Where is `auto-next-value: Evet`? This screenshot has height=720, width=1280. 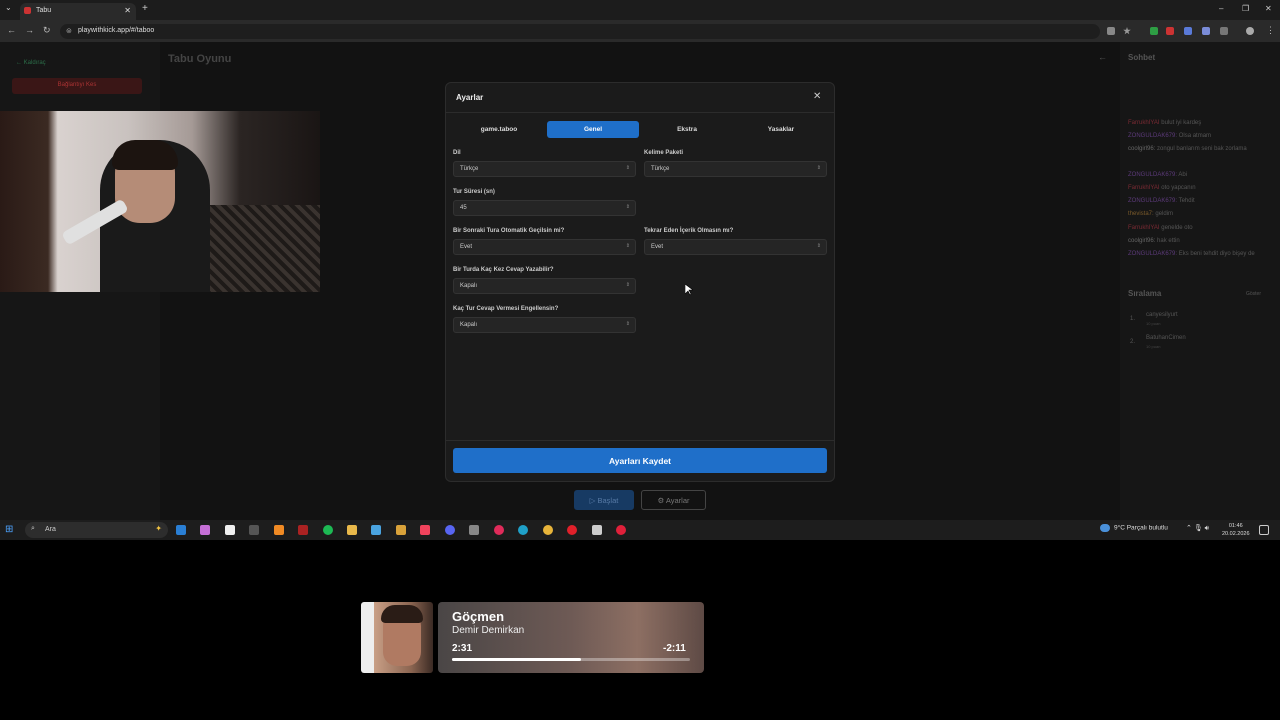 auto-next-value: Evet is located at coordinates (466, 247).